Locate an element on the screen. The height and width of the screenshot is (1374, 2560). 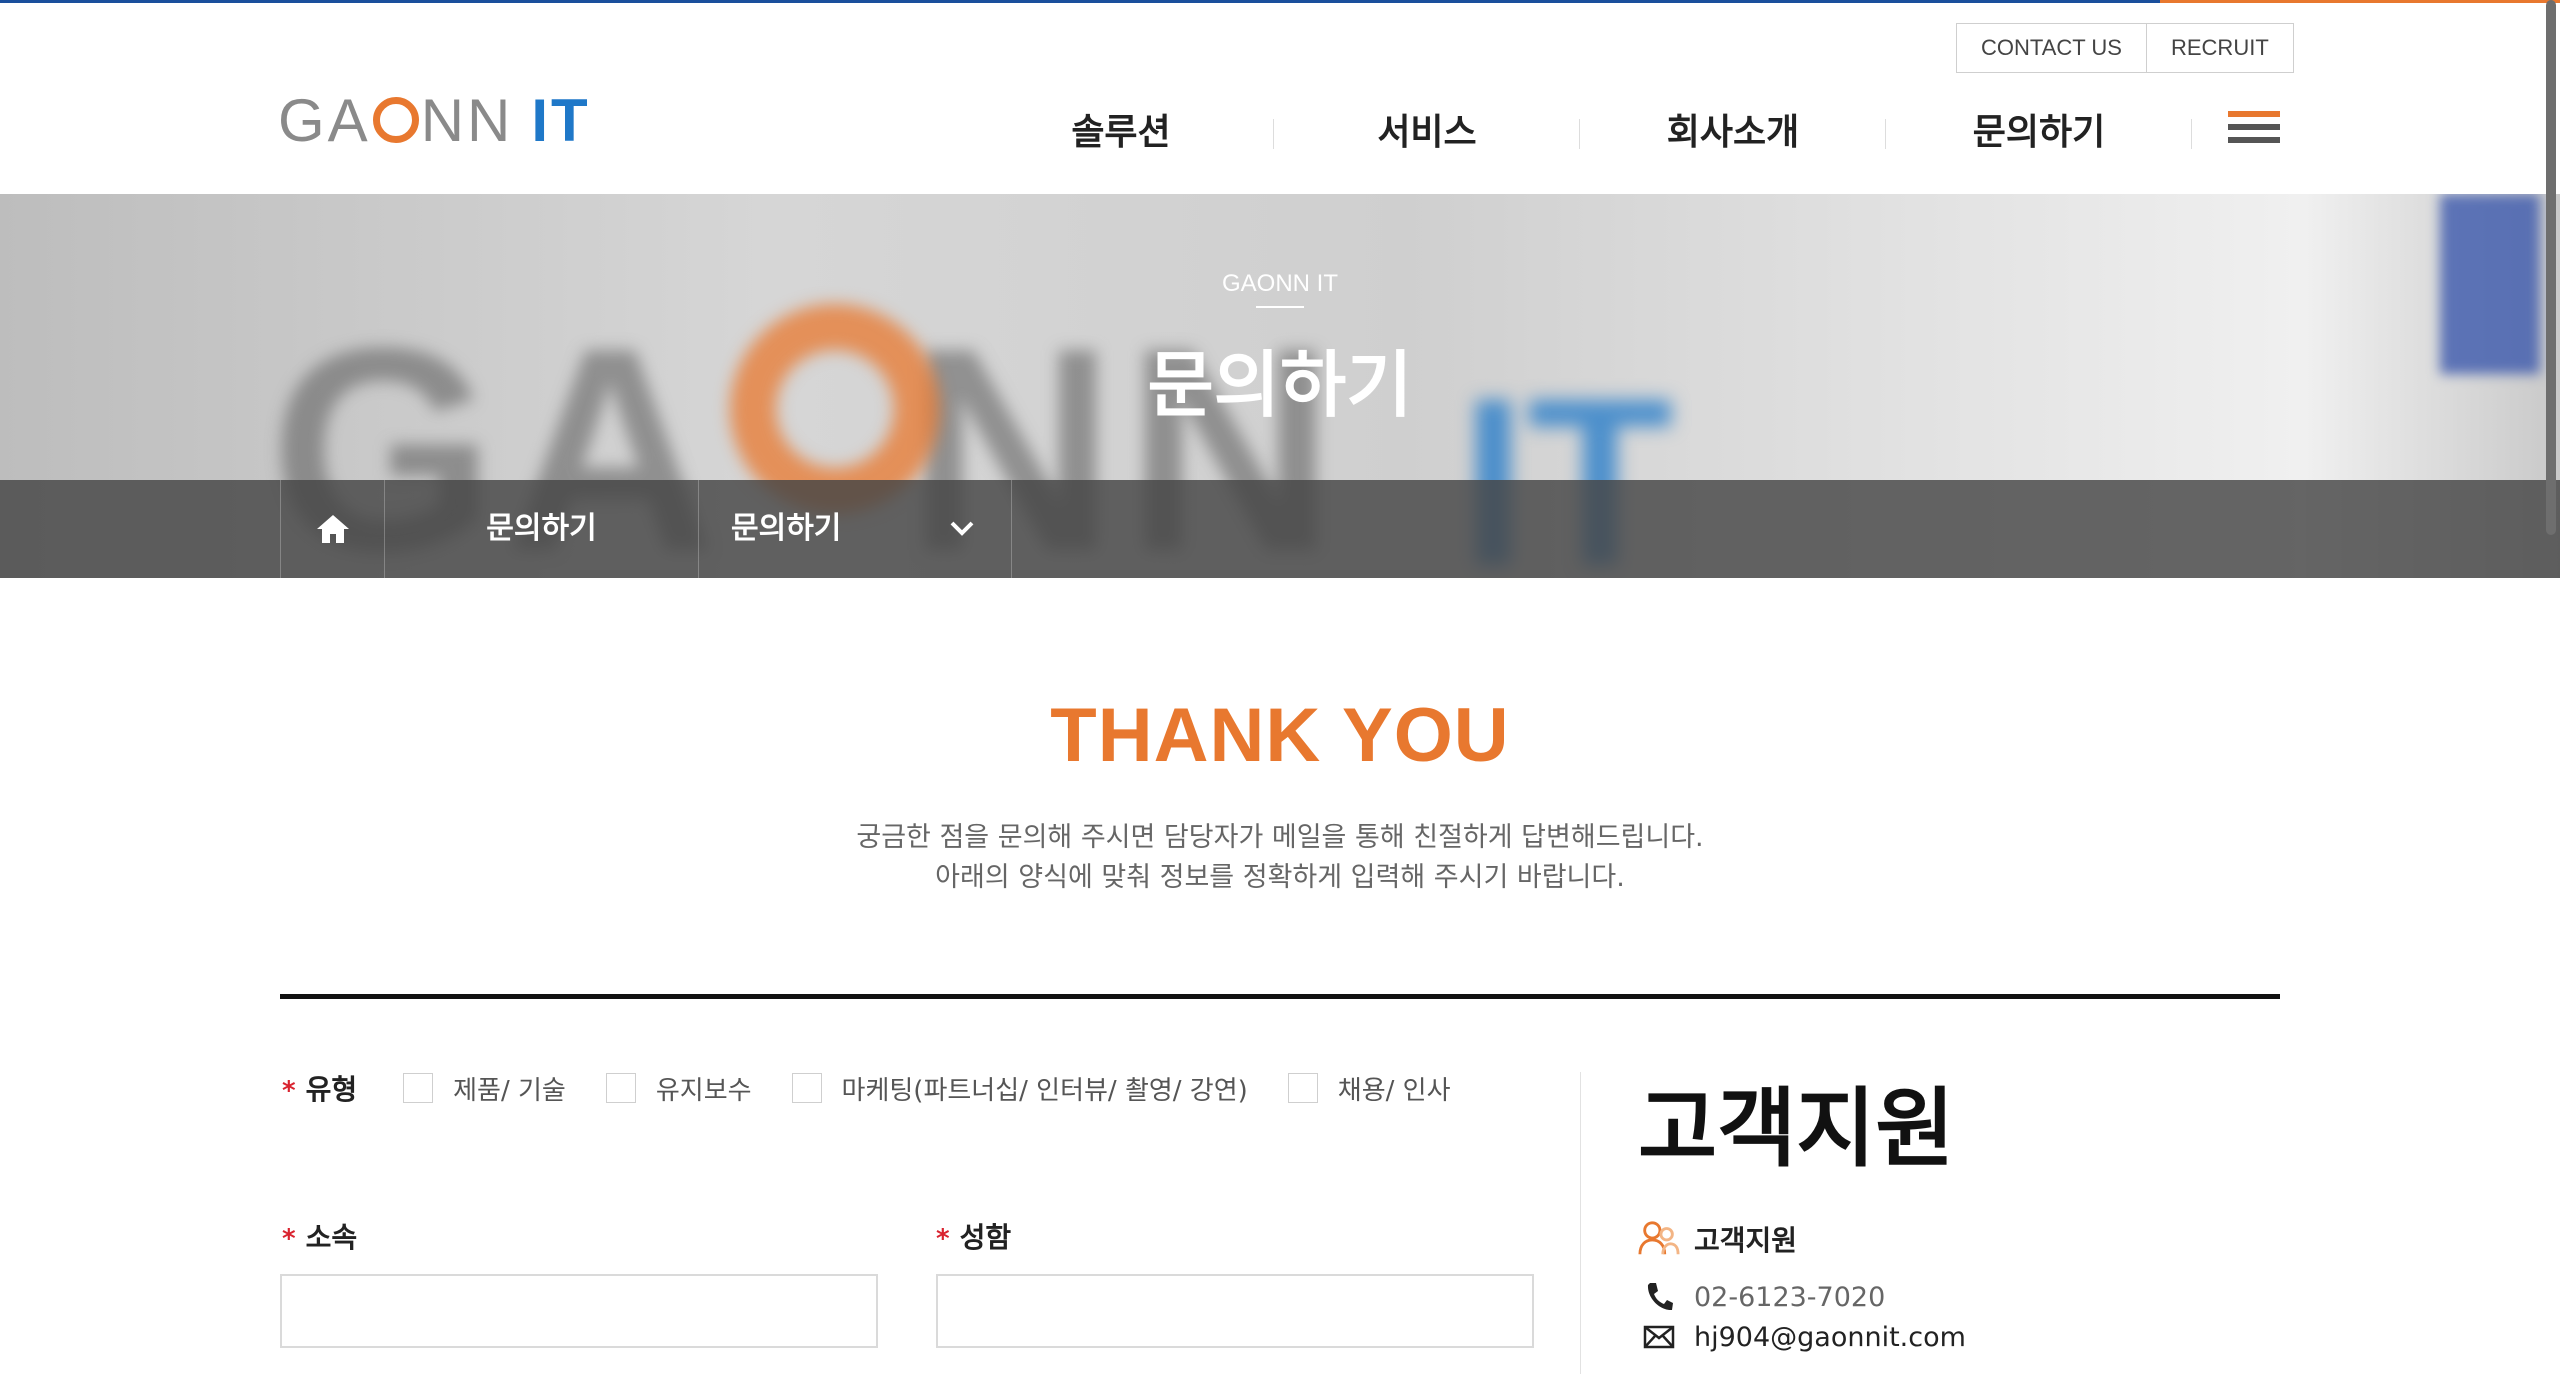
page-scrollbar is located at coordinates (2551, 687).